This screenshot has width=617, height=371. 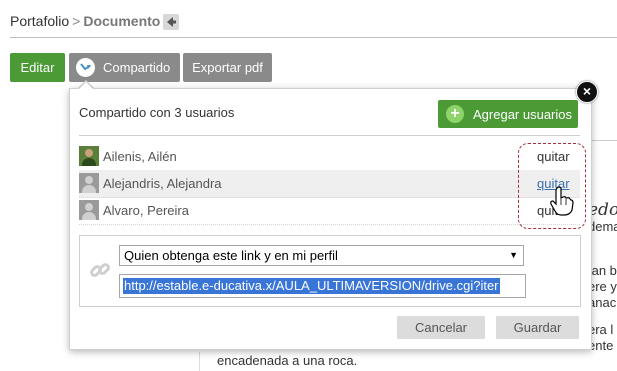 What do you see at coordinates (587, 92) in the screenshot?
I see `close-icon: ×` at bounding box center [587, 92].